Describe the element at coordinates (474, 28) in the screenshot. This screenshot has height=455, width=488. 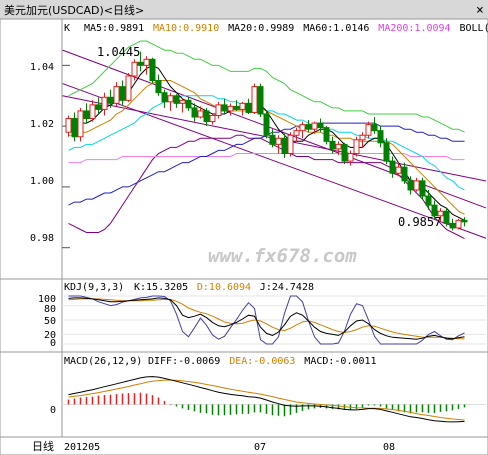
I see `ma-legend-item: BOLL(26,` at that location.